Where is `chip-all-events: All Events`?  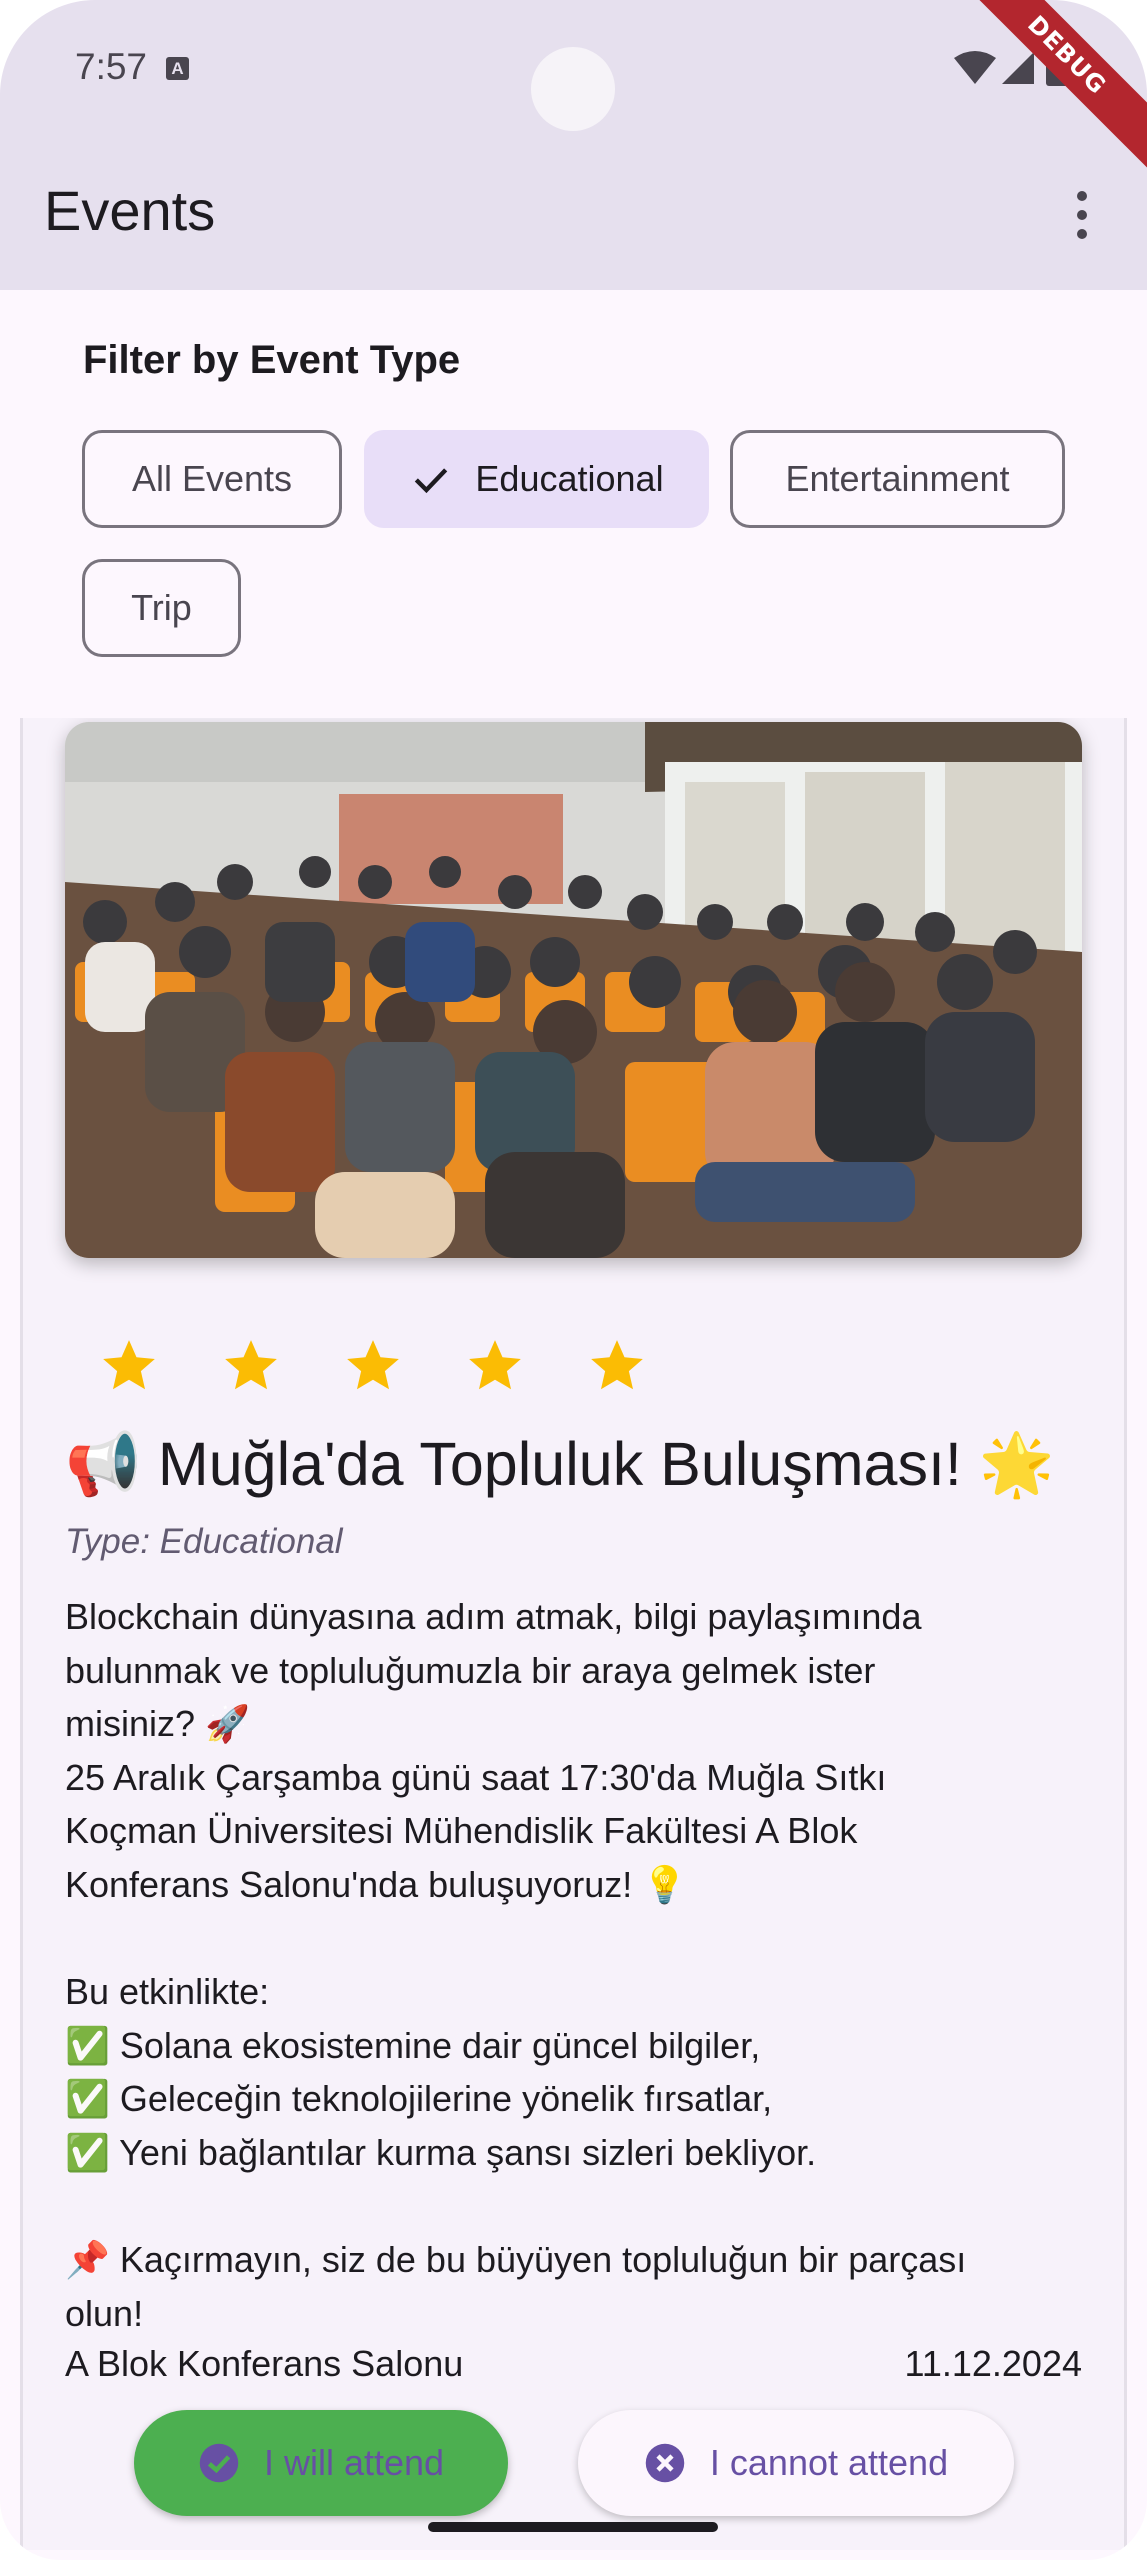 chip-all-events: All Events is located at coordinates (212, 479).